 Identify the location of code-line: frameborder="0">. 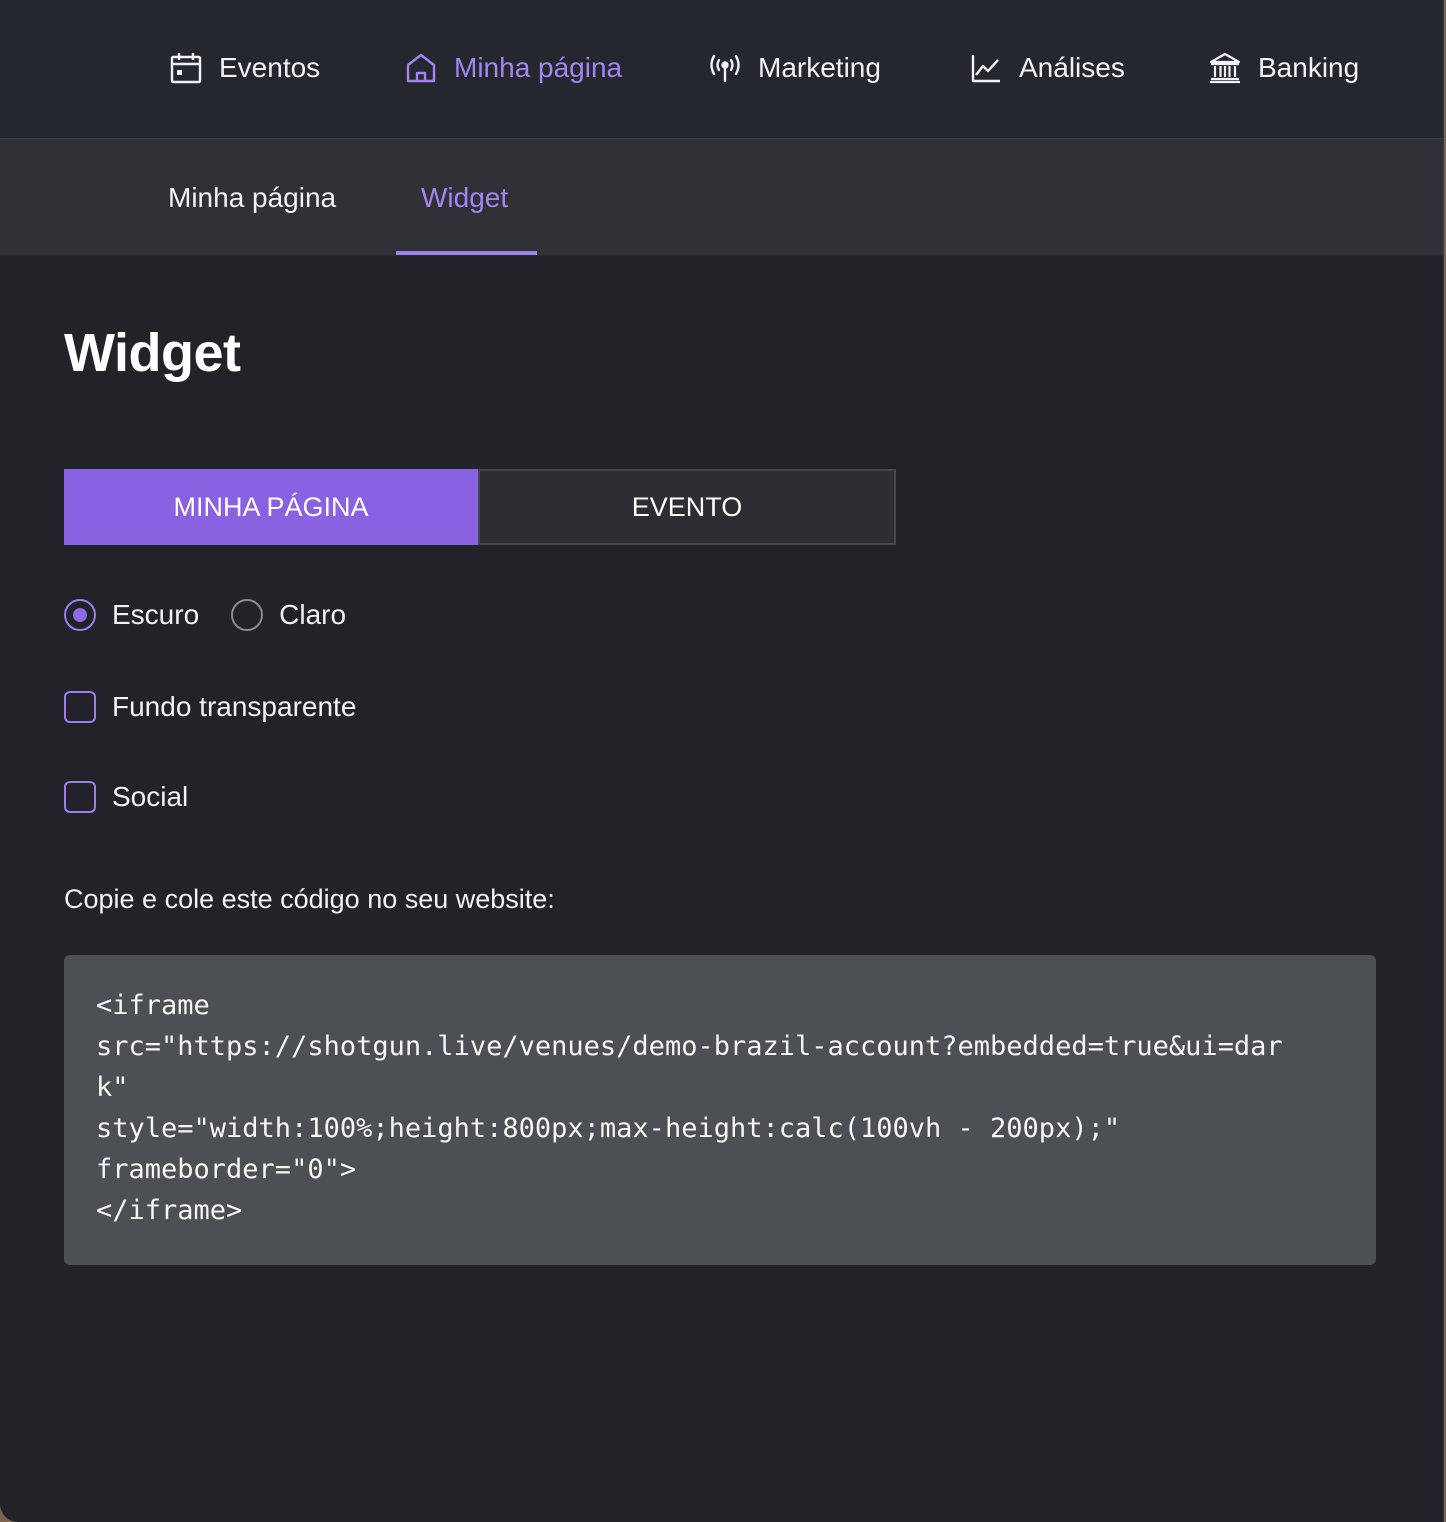
(226, 1169).